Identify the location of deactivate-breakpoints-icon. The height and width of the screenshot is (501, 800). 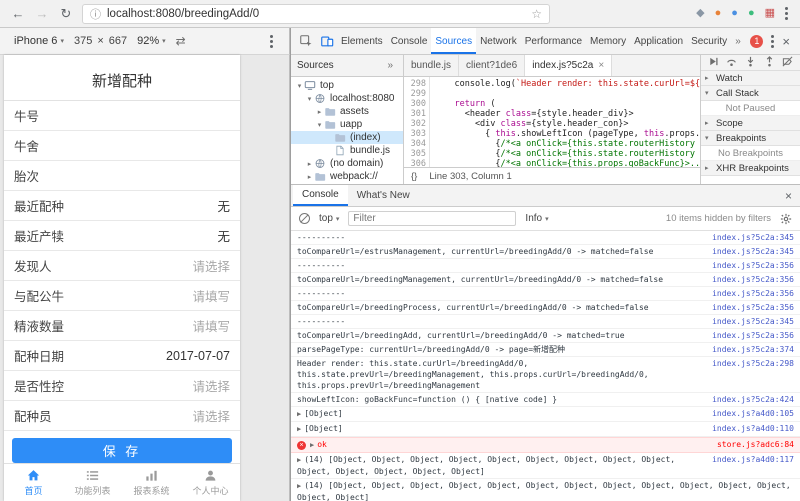
(787, 63).